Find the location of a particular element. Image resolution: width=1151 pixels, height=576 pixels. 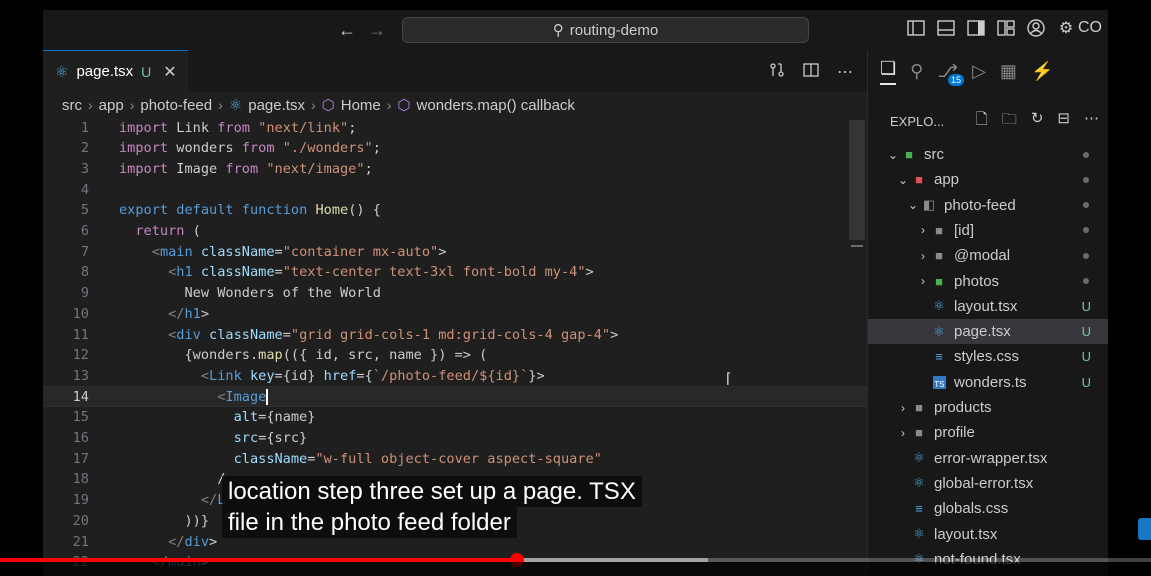

tree-item: ≡ styles.css U is located at coordinates (988, 356).